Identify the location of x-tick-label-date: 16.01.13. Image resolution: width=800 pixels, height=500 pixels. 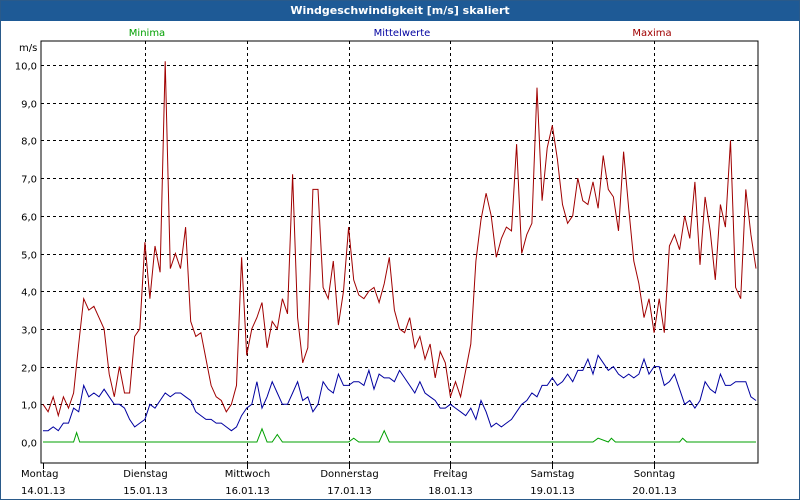
(247, 491).